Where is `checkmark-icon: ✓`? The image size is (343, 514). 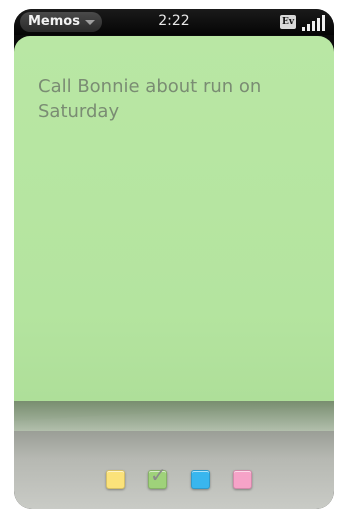
checkmark-icon: ✓ is located at coordinates (158, 475).